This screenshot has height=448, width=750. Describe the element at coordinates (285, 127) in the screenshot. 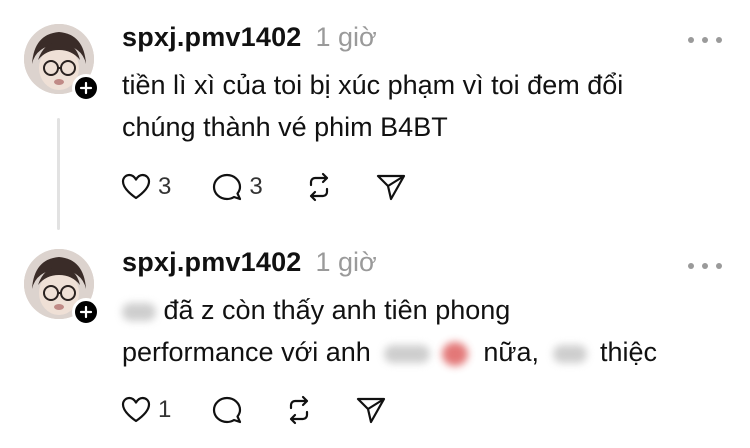

I see `post-text-line: chúng thành vé phim B4BT` at that location.